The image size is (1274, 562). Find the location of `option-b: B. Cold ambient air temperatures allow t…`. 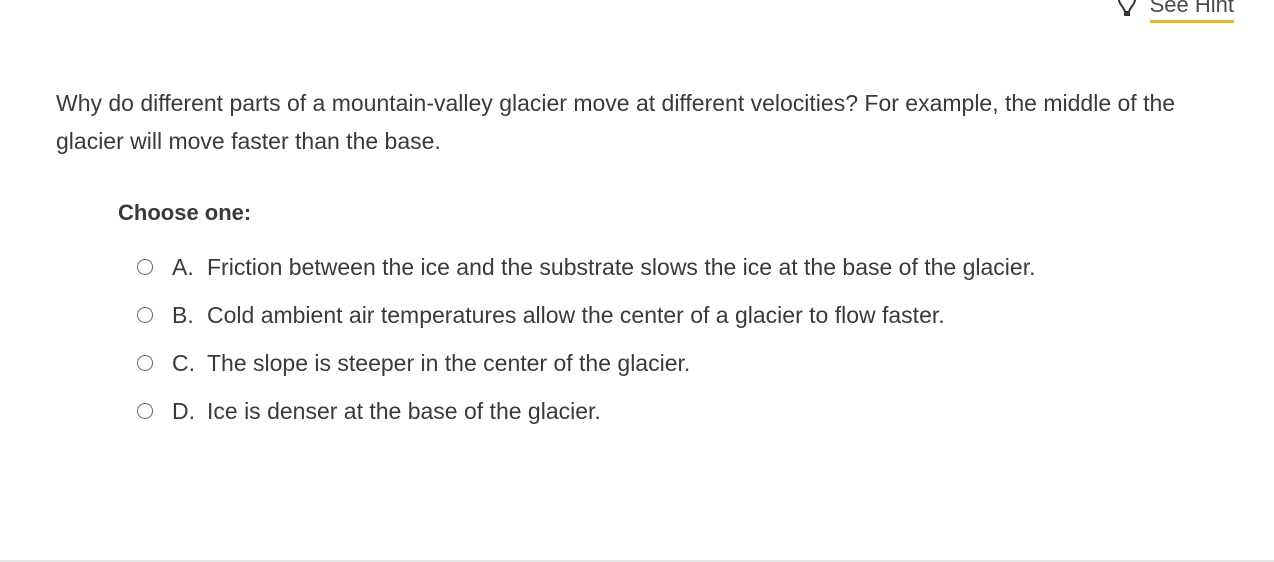

option-b: B. Cold ambient air temperatures allow t… is located at coordinates (614, 315).